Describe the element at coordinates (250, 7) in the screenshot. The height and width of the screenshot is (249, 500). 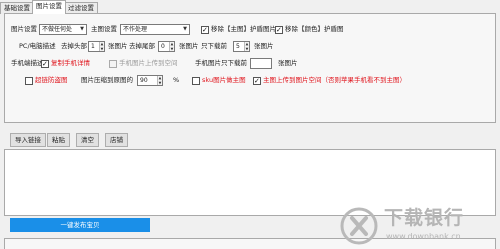
I see `tab-bar: 基础设置 图片设置 过滤设置` at that location.